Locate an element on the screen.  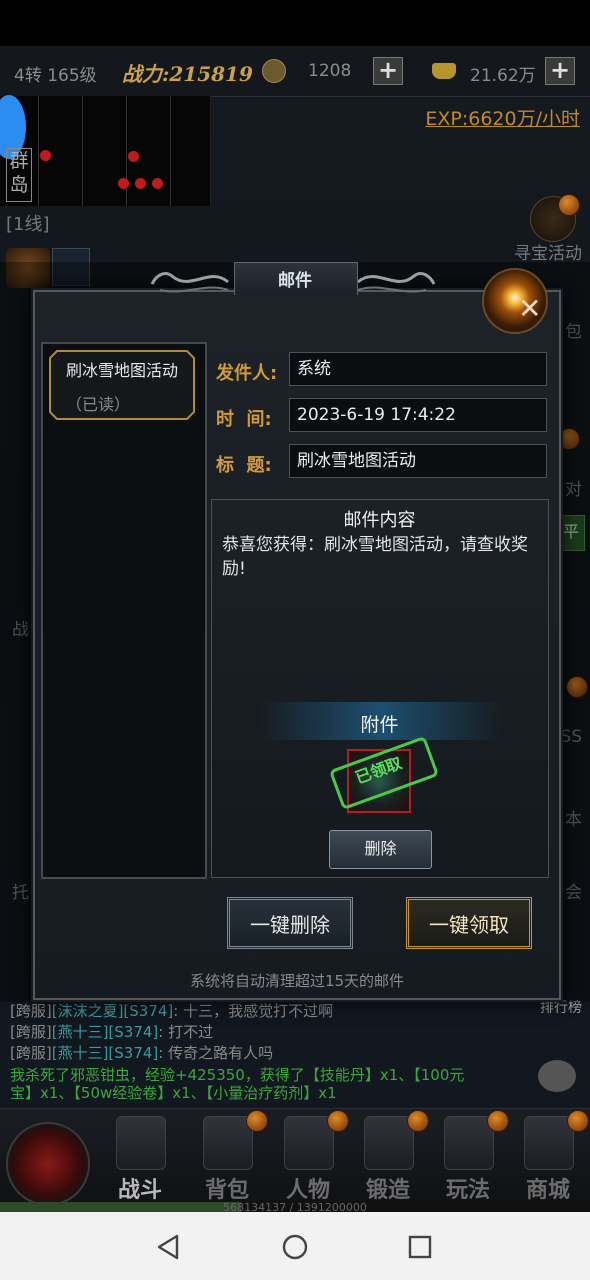
nav-battle: 战斗 is located at coordinates (140, 1158).